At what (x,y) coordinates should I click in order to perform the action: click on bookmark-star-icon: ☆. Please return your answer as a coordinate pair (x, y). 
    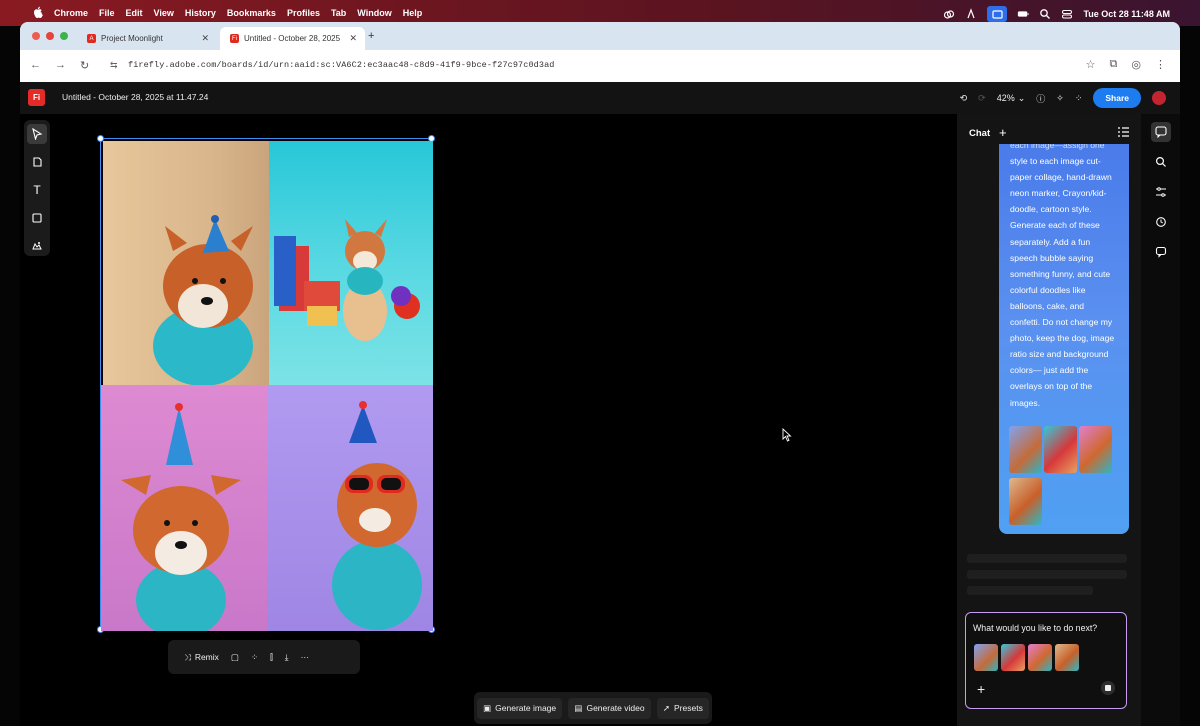
    Looking at the image, I should click on (1091, 64).